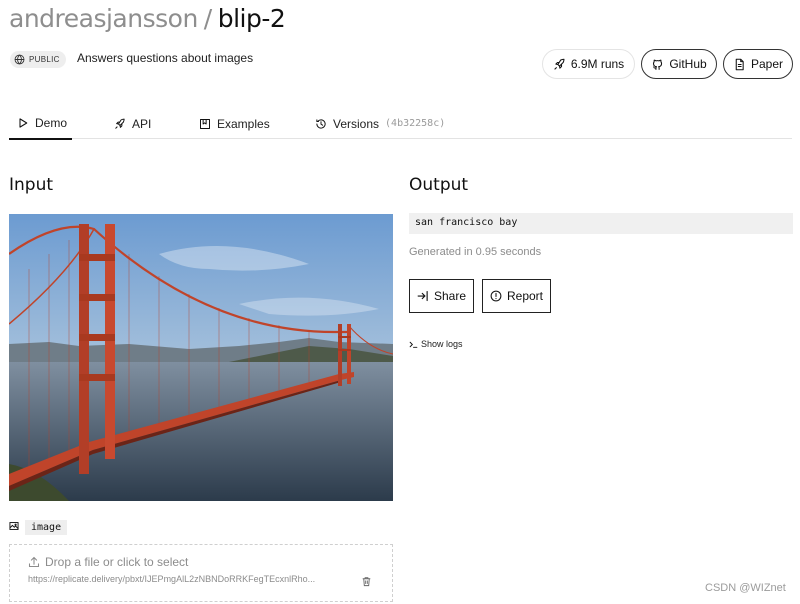 The height and width of the screenshot is (604, 800). Describe the element at coordinates (745, 588) in the screenshot. I see `watermark: CSDN @WIZnet` at that location.